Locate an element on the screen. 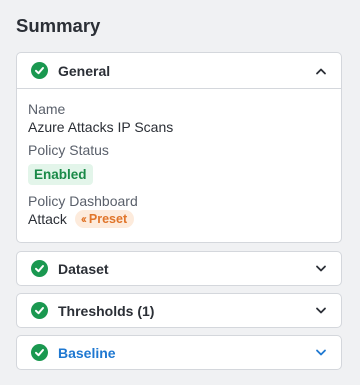 This screenshot has height=385, width=360. section-baseline-label: Baseline is located at coordinates (87, 352).